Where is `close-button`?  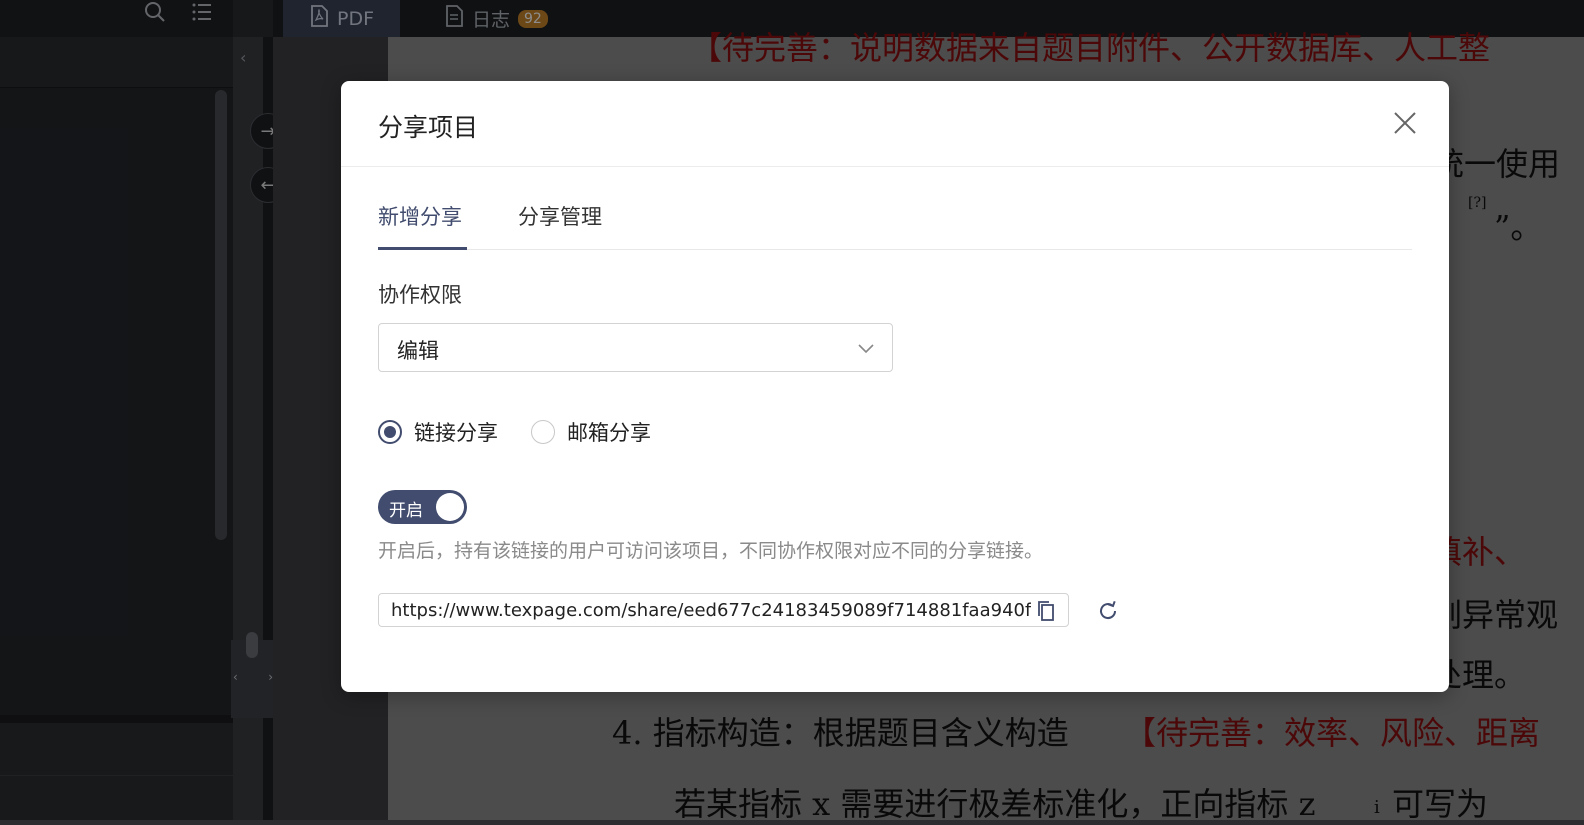 close-button is located at coordinates (1405, 123).